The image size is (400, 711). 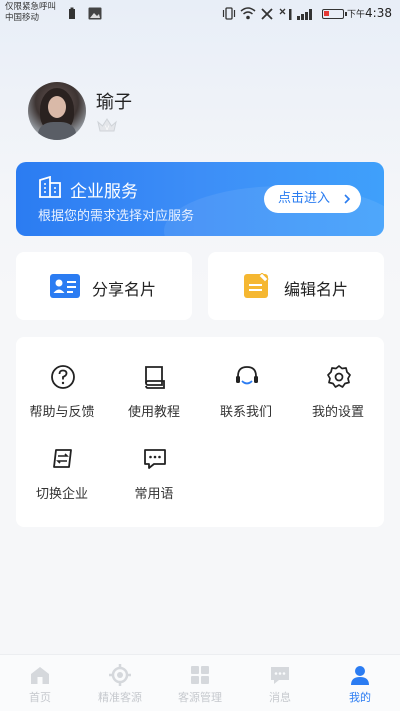 What do you see at coordinates (154, 481) in the screenshot?
I see `tool-common-phrases: 常用语` at bounding box center [154, 481].